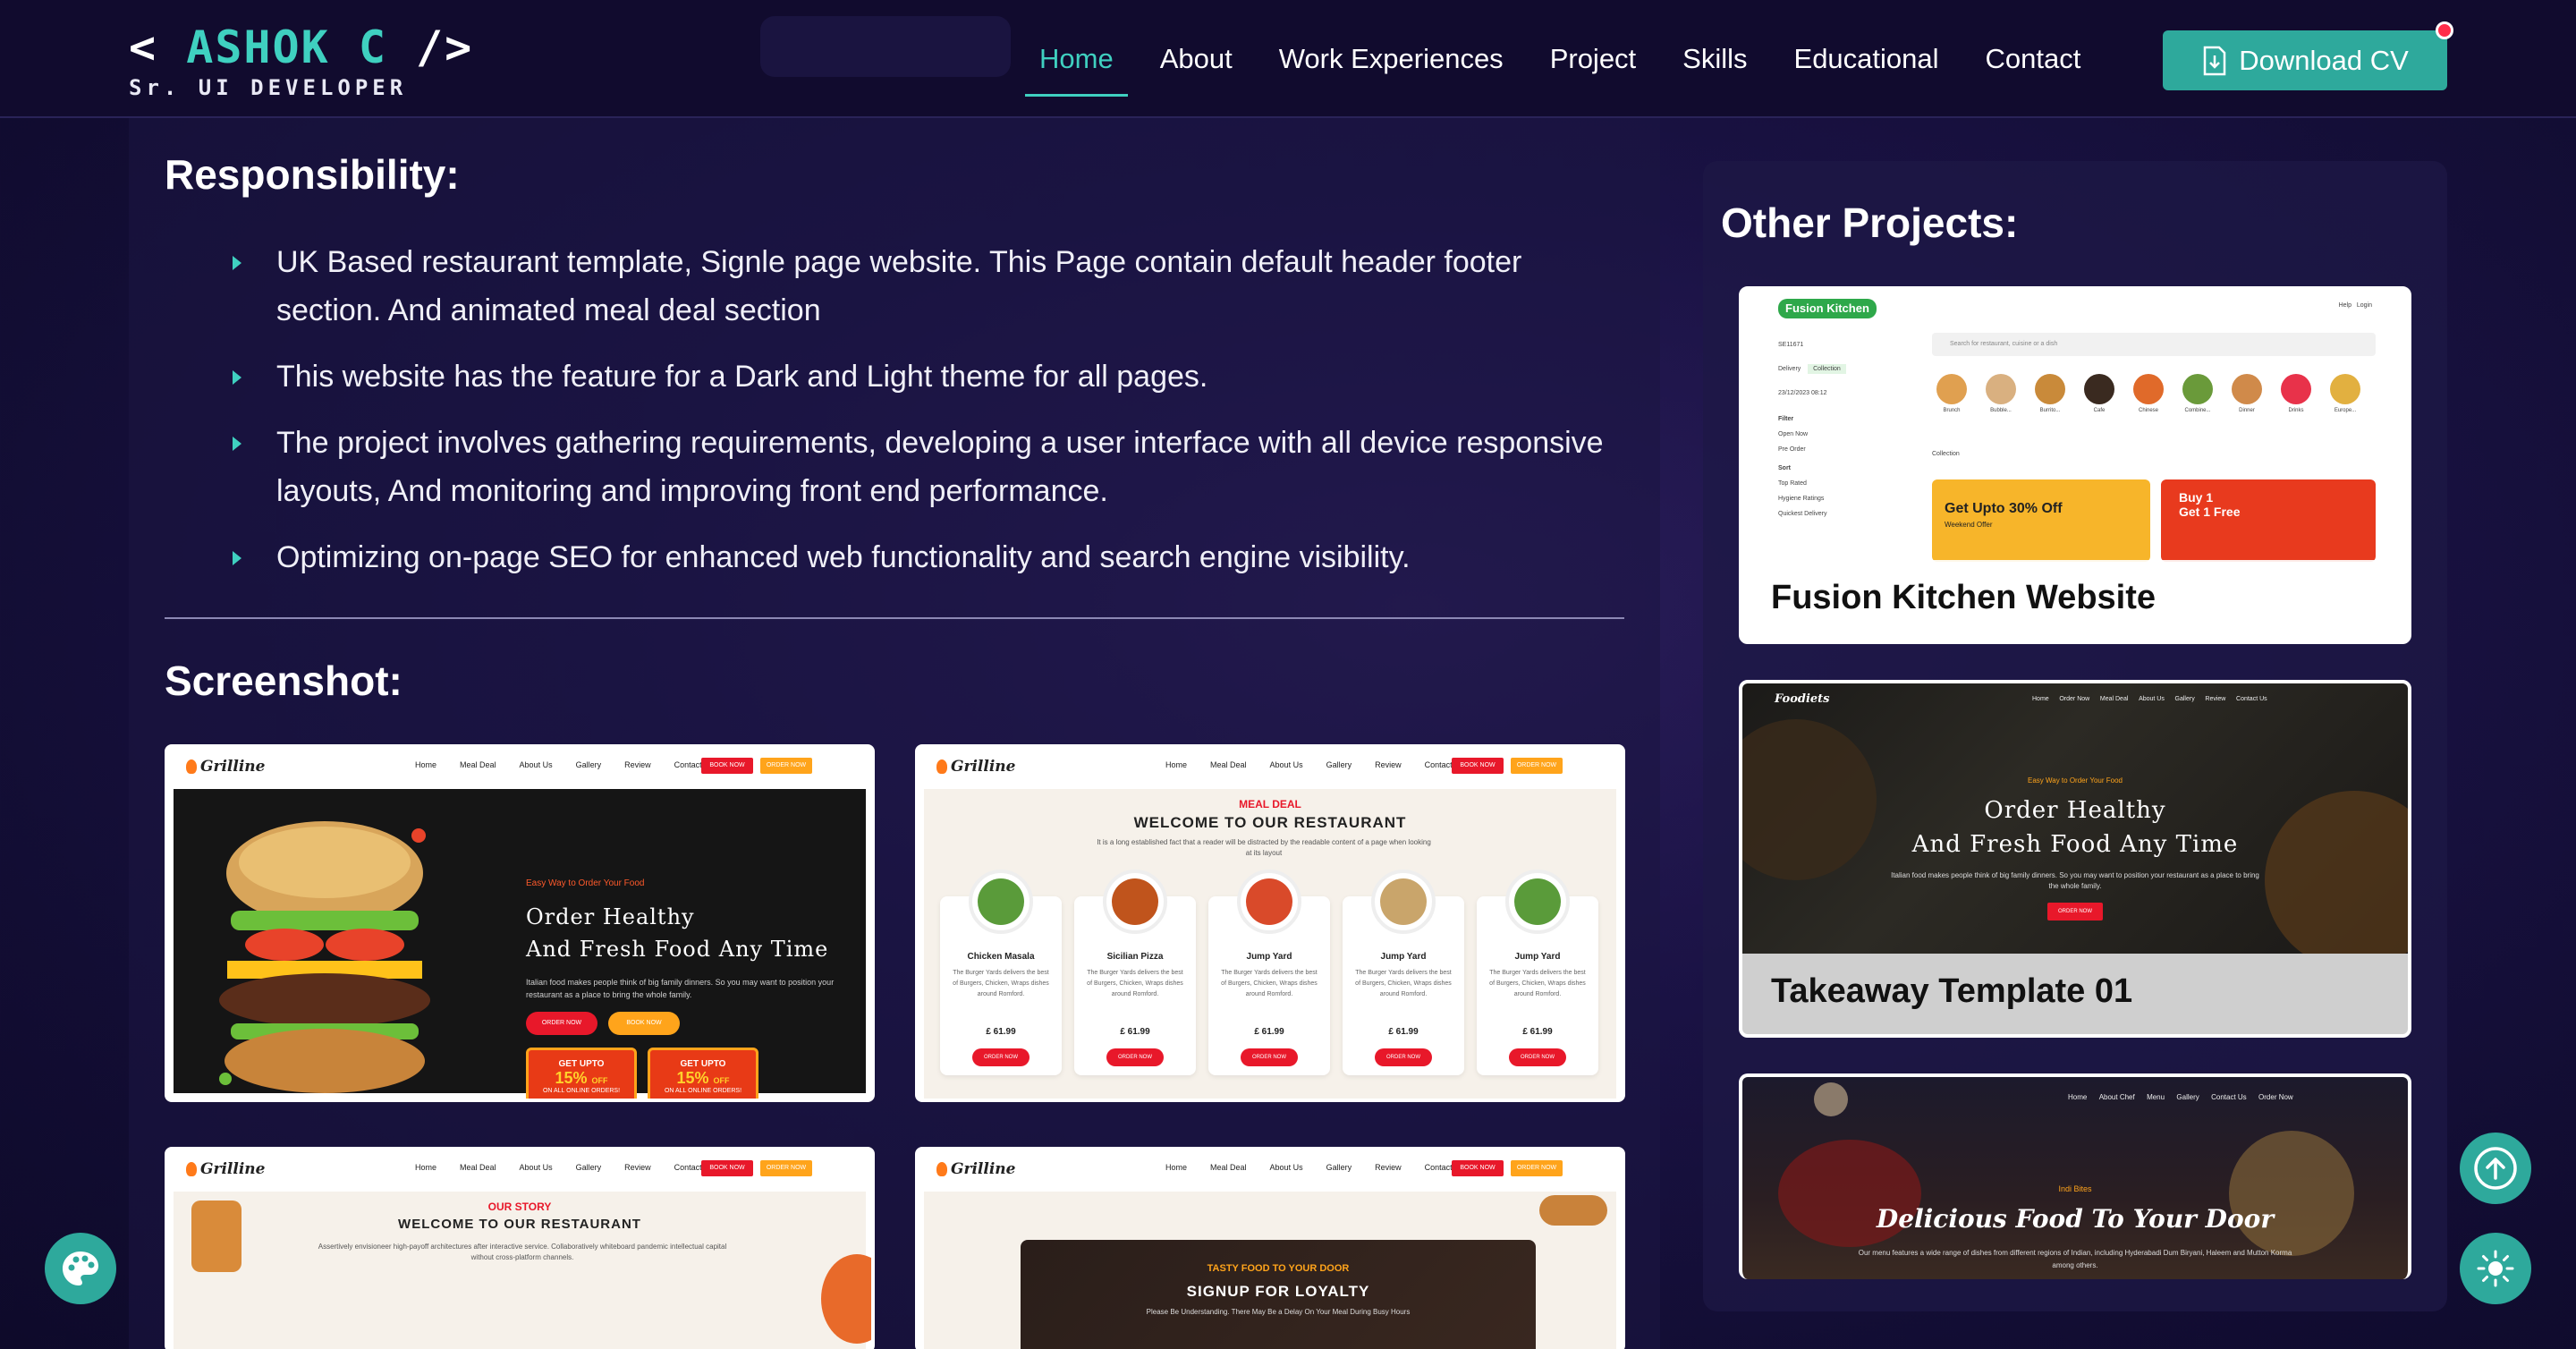 The width and height of the screenshot is (2576, 1349). Describe the element at coordinates (283, 681) in the screenshot. I see `screenshot-heading: Screenshot:` at that location.